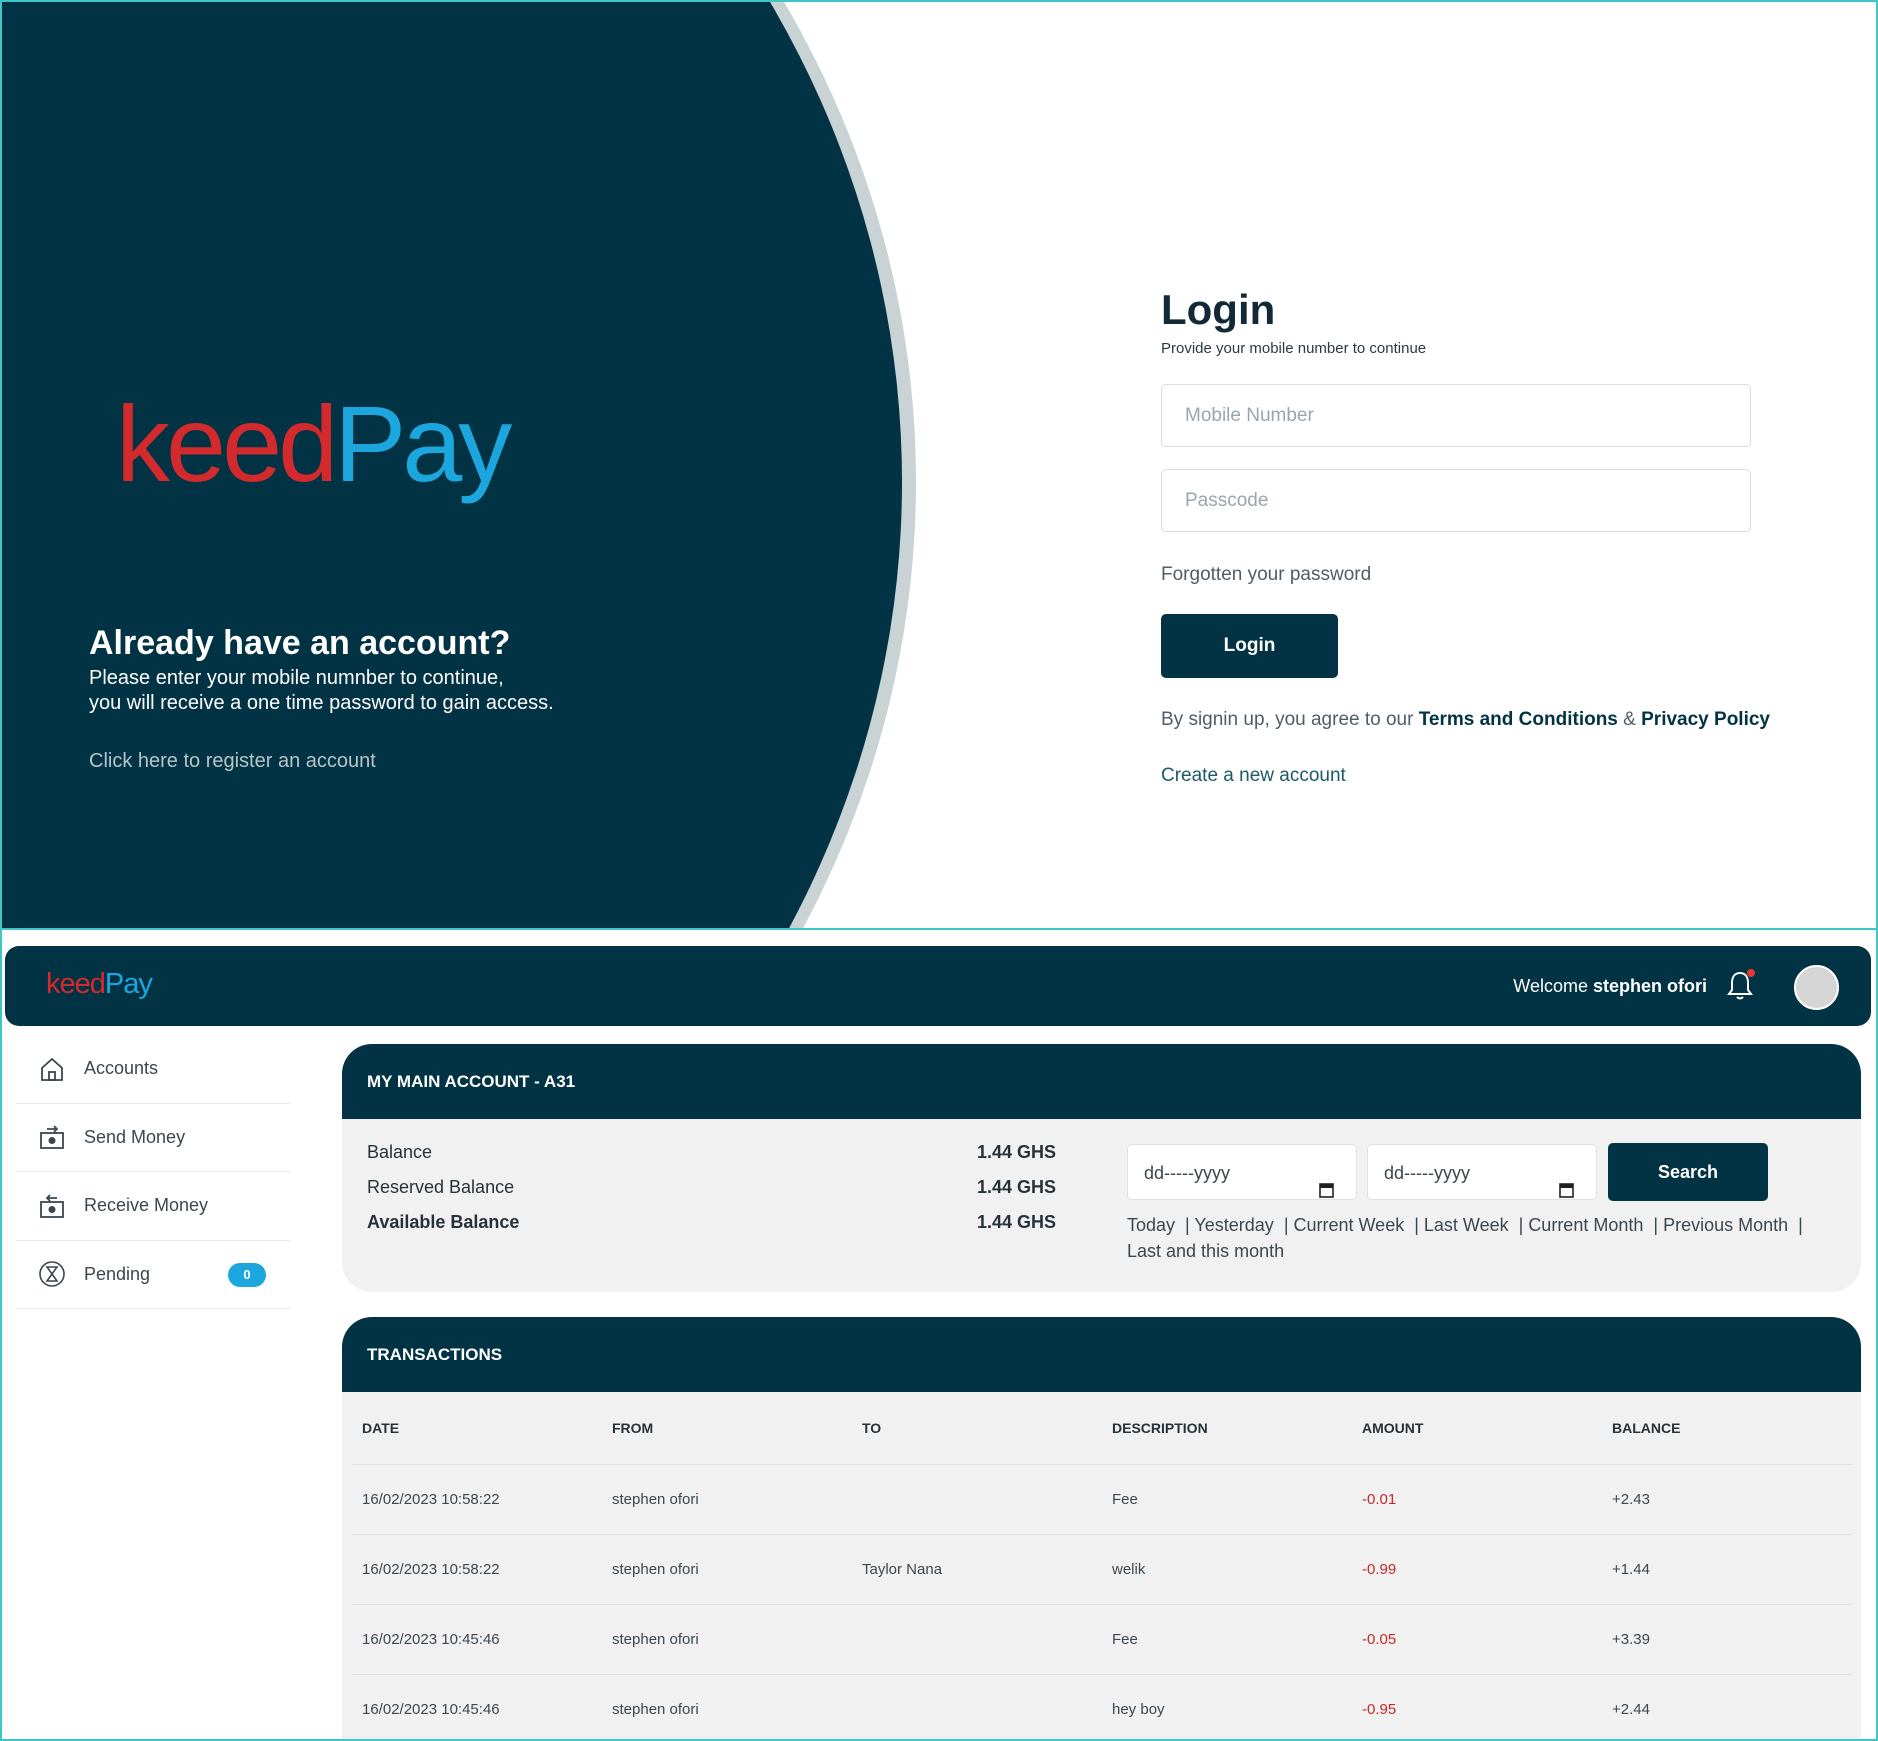  Describe the element at coordinates (1218, 309) in the screenshot. I see `login-title: Login` at that location.